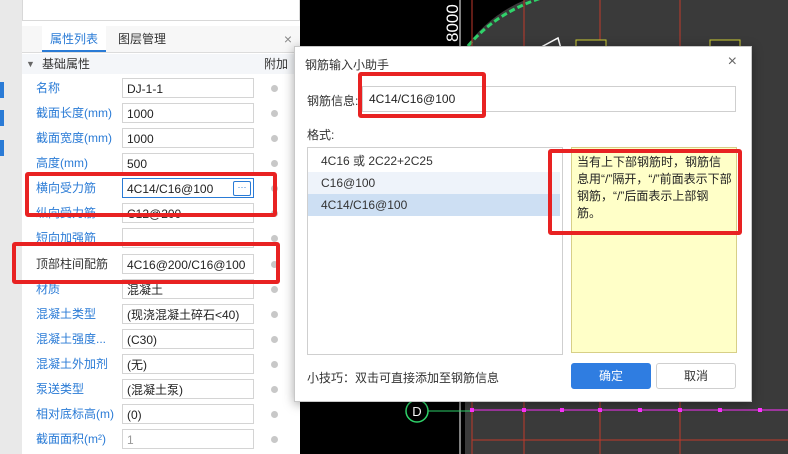 This screenshot has width=788, height=454. Describe the element at coordinates (66, 314) in the screenshot. I see `property-label: 混凝土类型` at that location.